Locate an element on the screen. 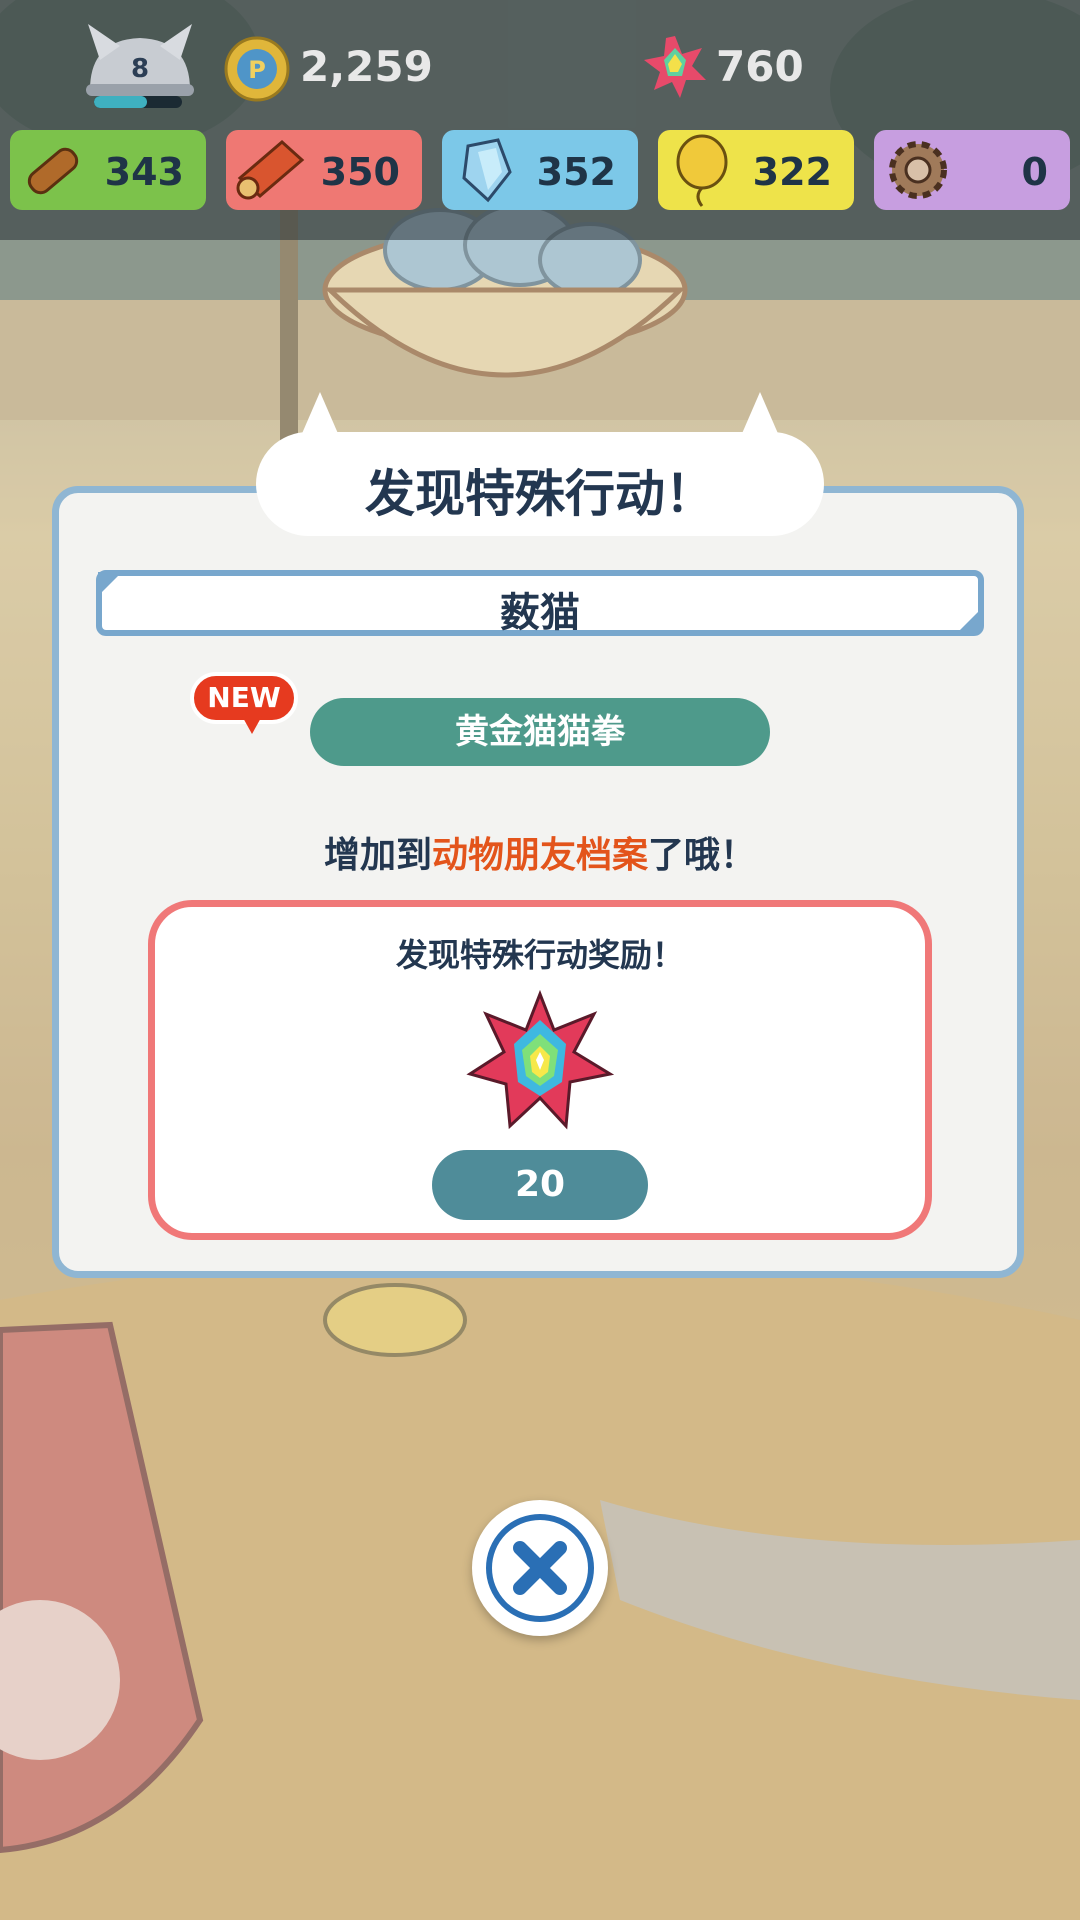 This screenshot has height=1920, width=1080. new-badge-tail is located at coordinates (252, 725).